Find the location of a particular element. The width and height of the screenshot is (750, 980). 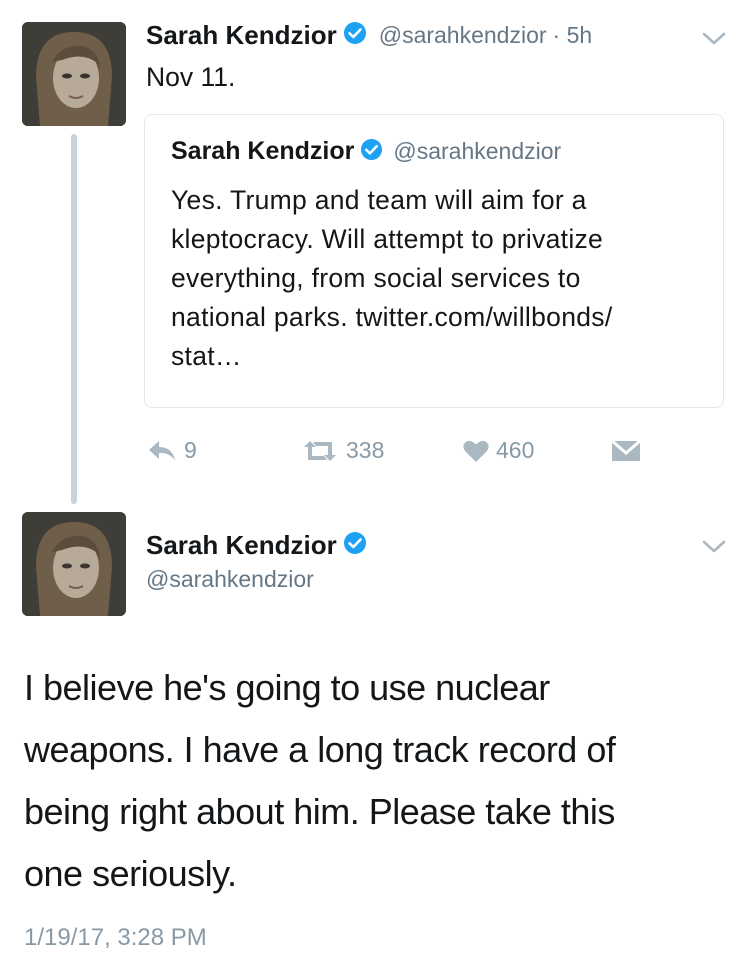

reply-button: 9 is located at coordinates (171, 450).